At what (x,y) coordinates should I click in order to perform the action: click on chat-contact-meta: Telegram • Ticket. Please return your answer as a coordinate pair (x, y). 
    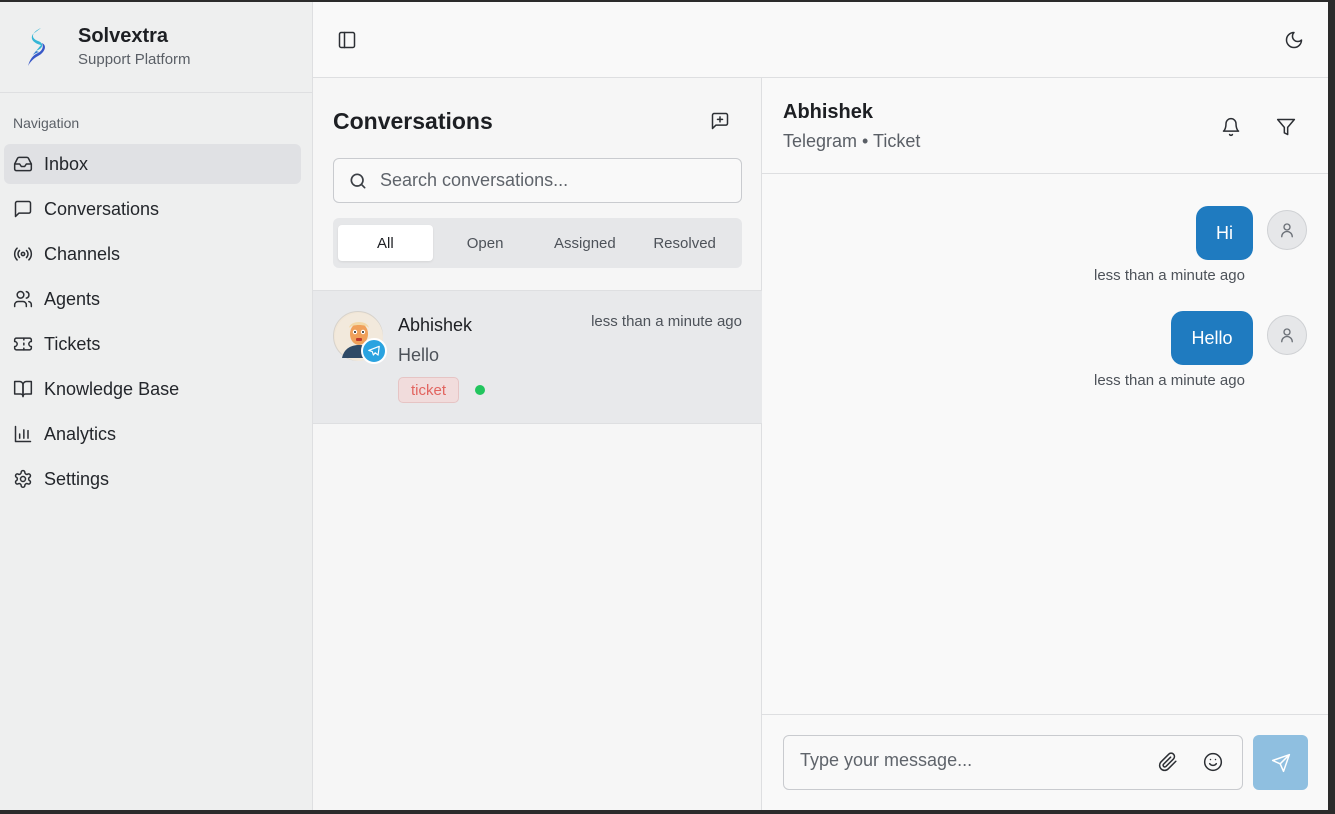
    Looking at the image, I should click on (852, 141).